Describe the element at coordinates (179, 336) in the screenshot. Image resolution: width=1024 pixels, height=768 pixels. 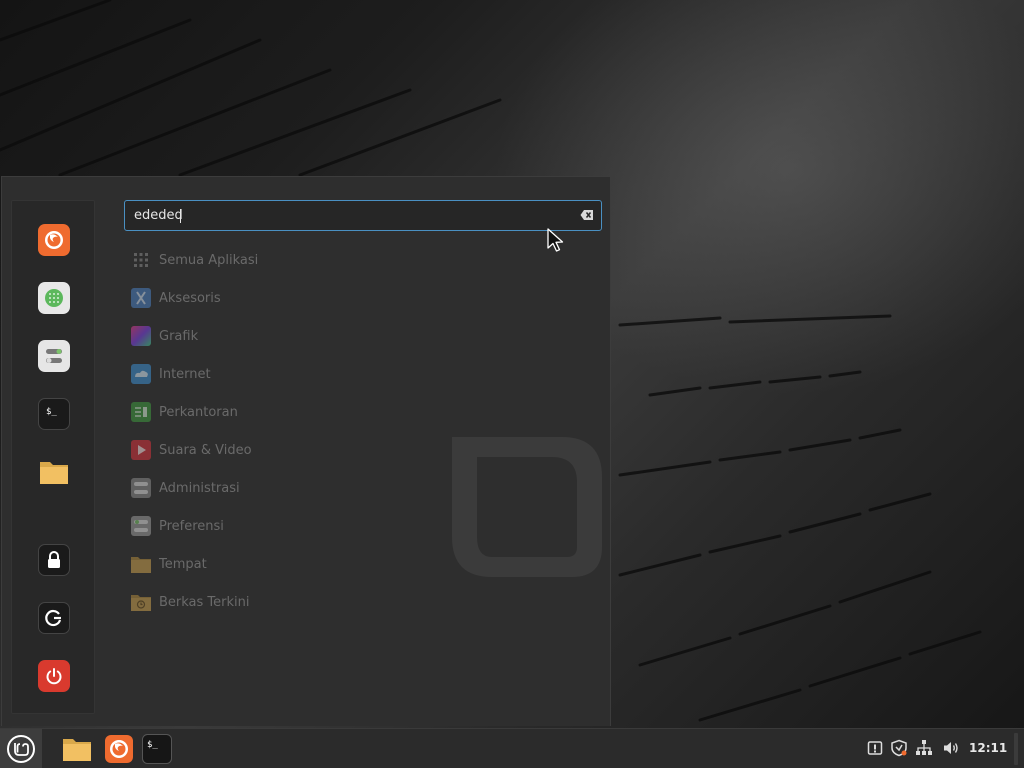
I see `category-label: Grafik` at that location.